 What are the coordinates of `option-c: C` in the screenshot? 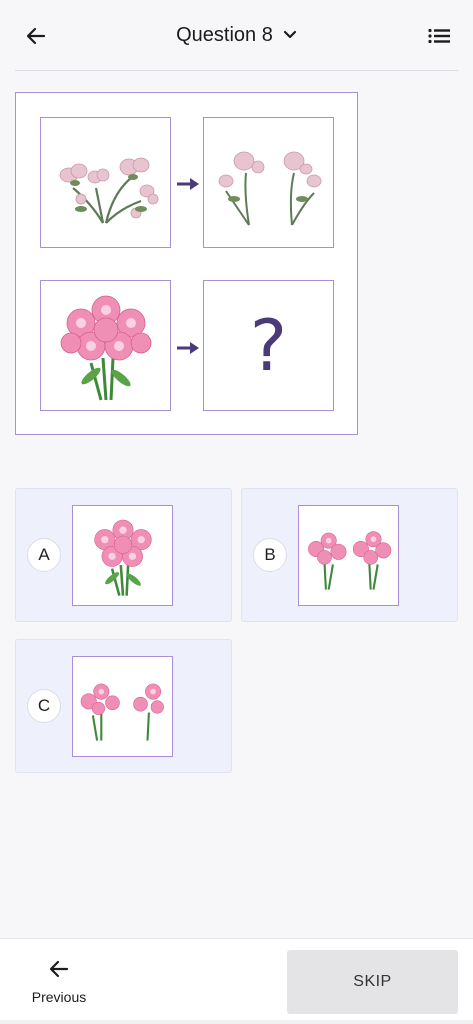 It's located at (123, 706).